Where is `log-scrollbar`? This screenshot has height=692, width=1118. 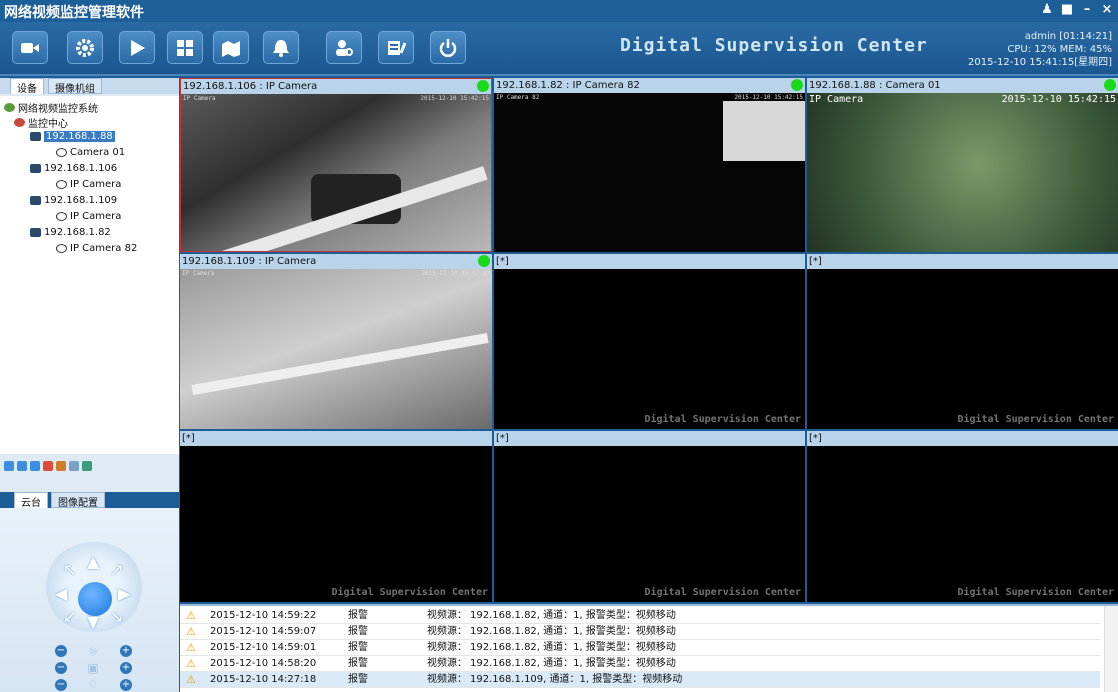 log-scrollbar is located at coordinates (1111, 649).